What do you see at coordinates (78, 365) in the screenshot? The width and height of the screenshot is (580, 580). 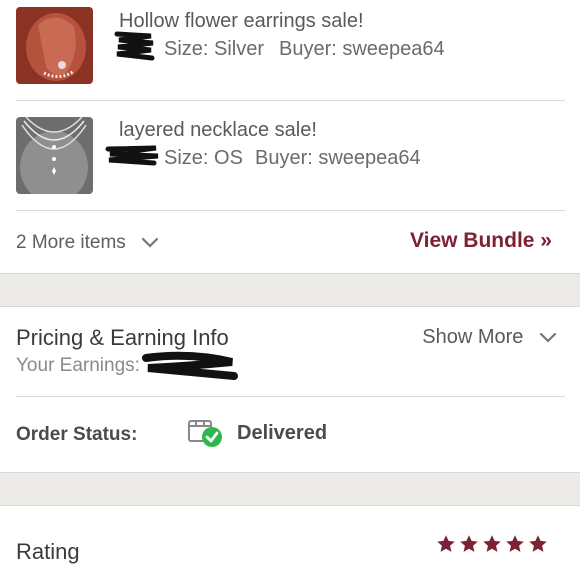 I see `earnings-label: Your Earnings:` at bounding box center [78, 365].